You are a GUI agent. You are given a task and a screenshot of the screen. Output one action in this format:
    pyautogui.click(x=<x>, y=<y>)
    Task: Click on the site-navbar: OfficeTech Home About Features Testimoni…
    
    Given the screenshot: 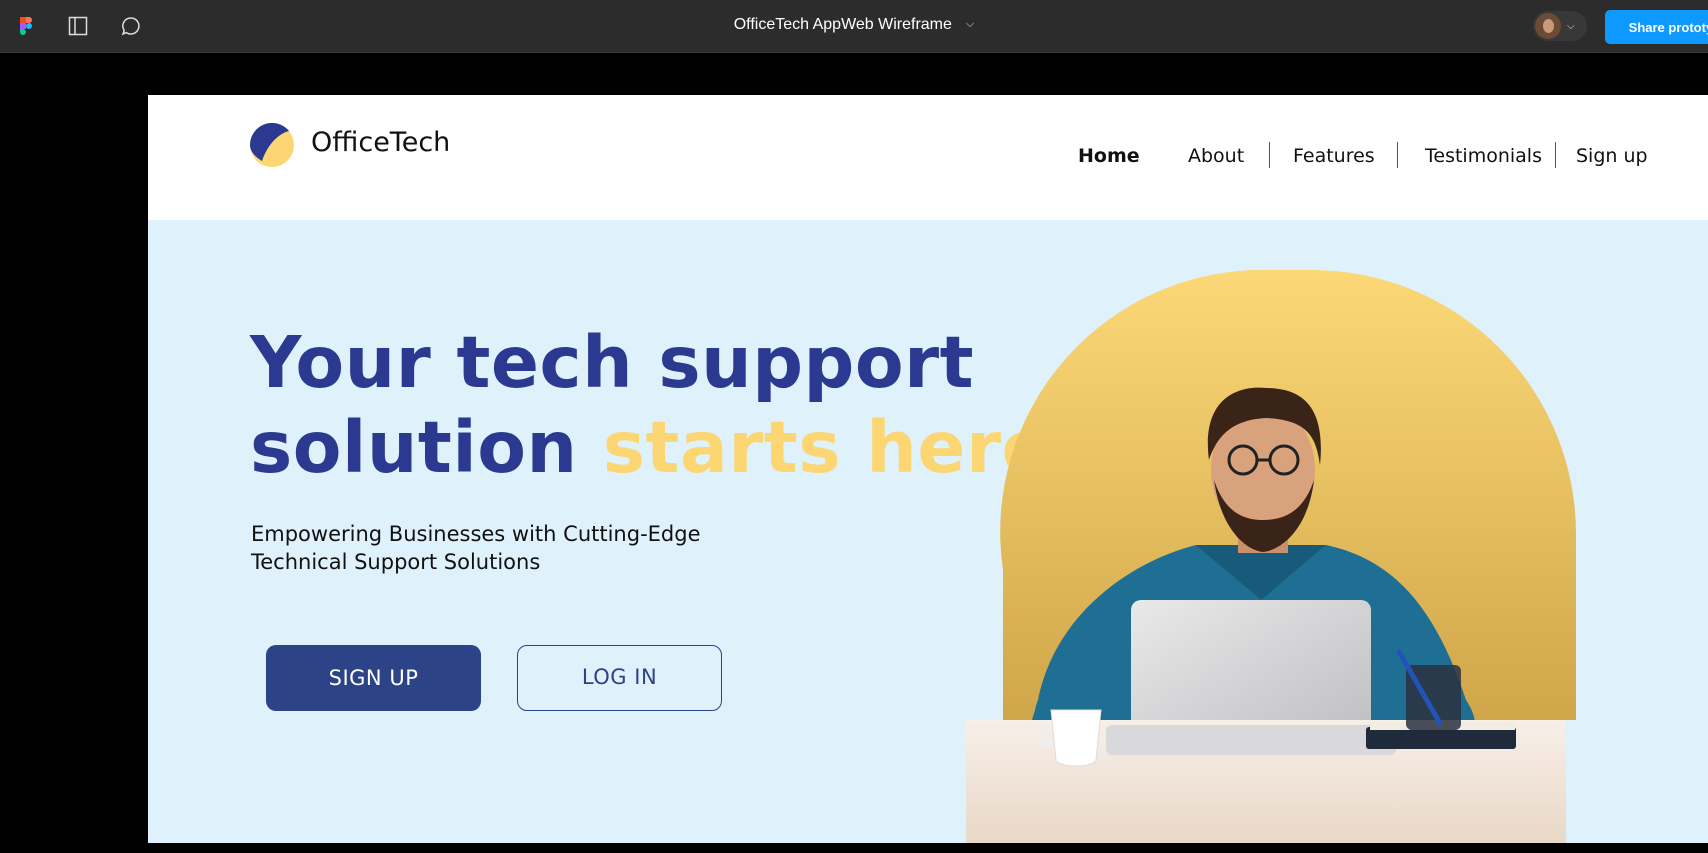 What is the action you would take?
    pyautogui.click(x=928, y=157)
    